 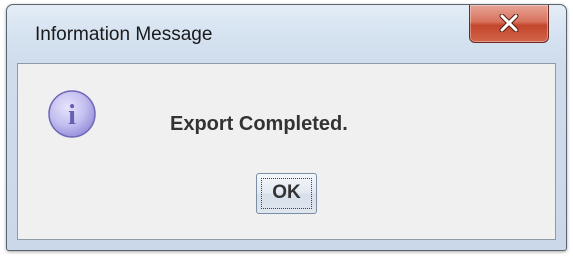 I want to click on ok-button: OK, so click(x=286, y=193).